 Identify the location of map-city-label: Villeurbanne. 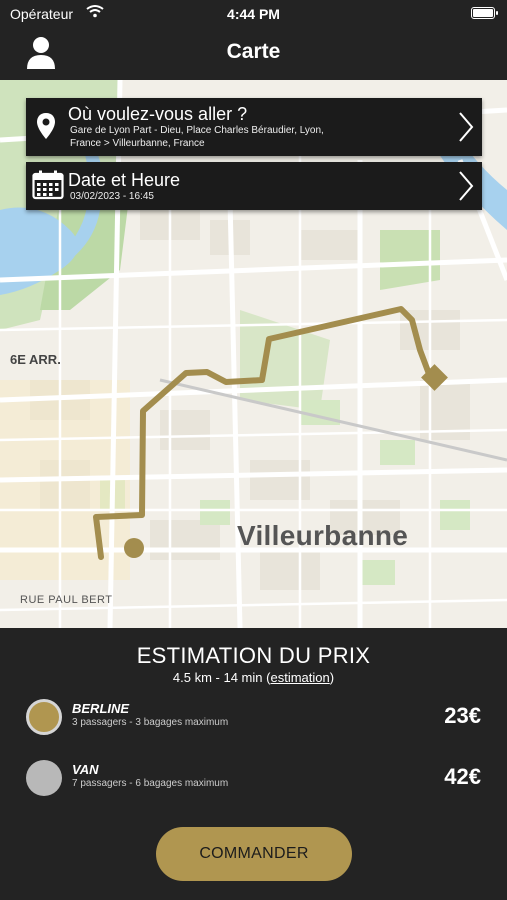
(323, 535).